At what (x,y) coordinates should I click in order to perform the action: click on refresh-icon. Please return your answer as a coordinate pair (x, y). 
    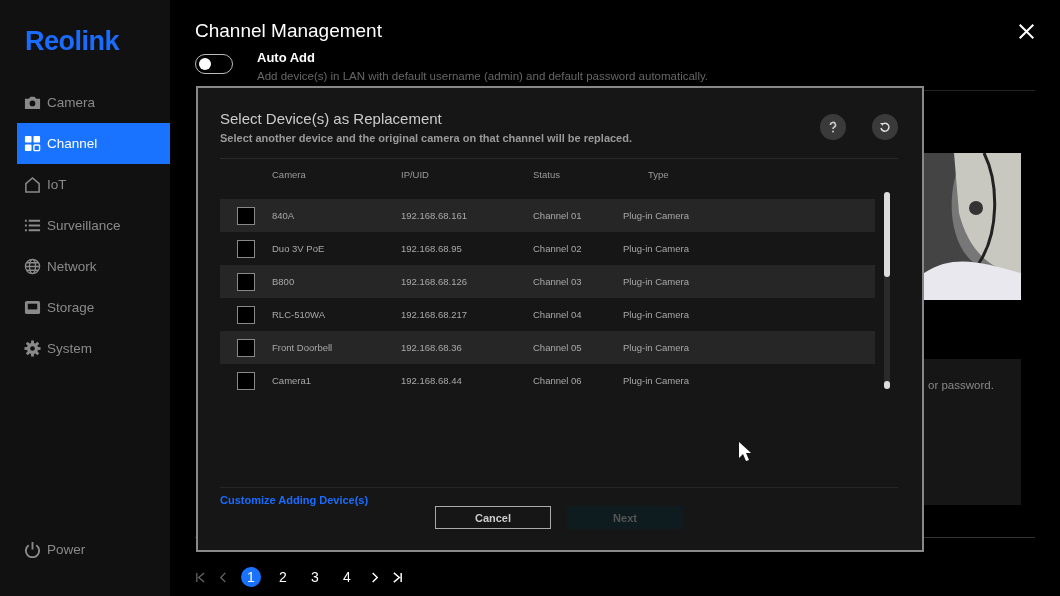
    Looking at the image, I should click on (885, 127).